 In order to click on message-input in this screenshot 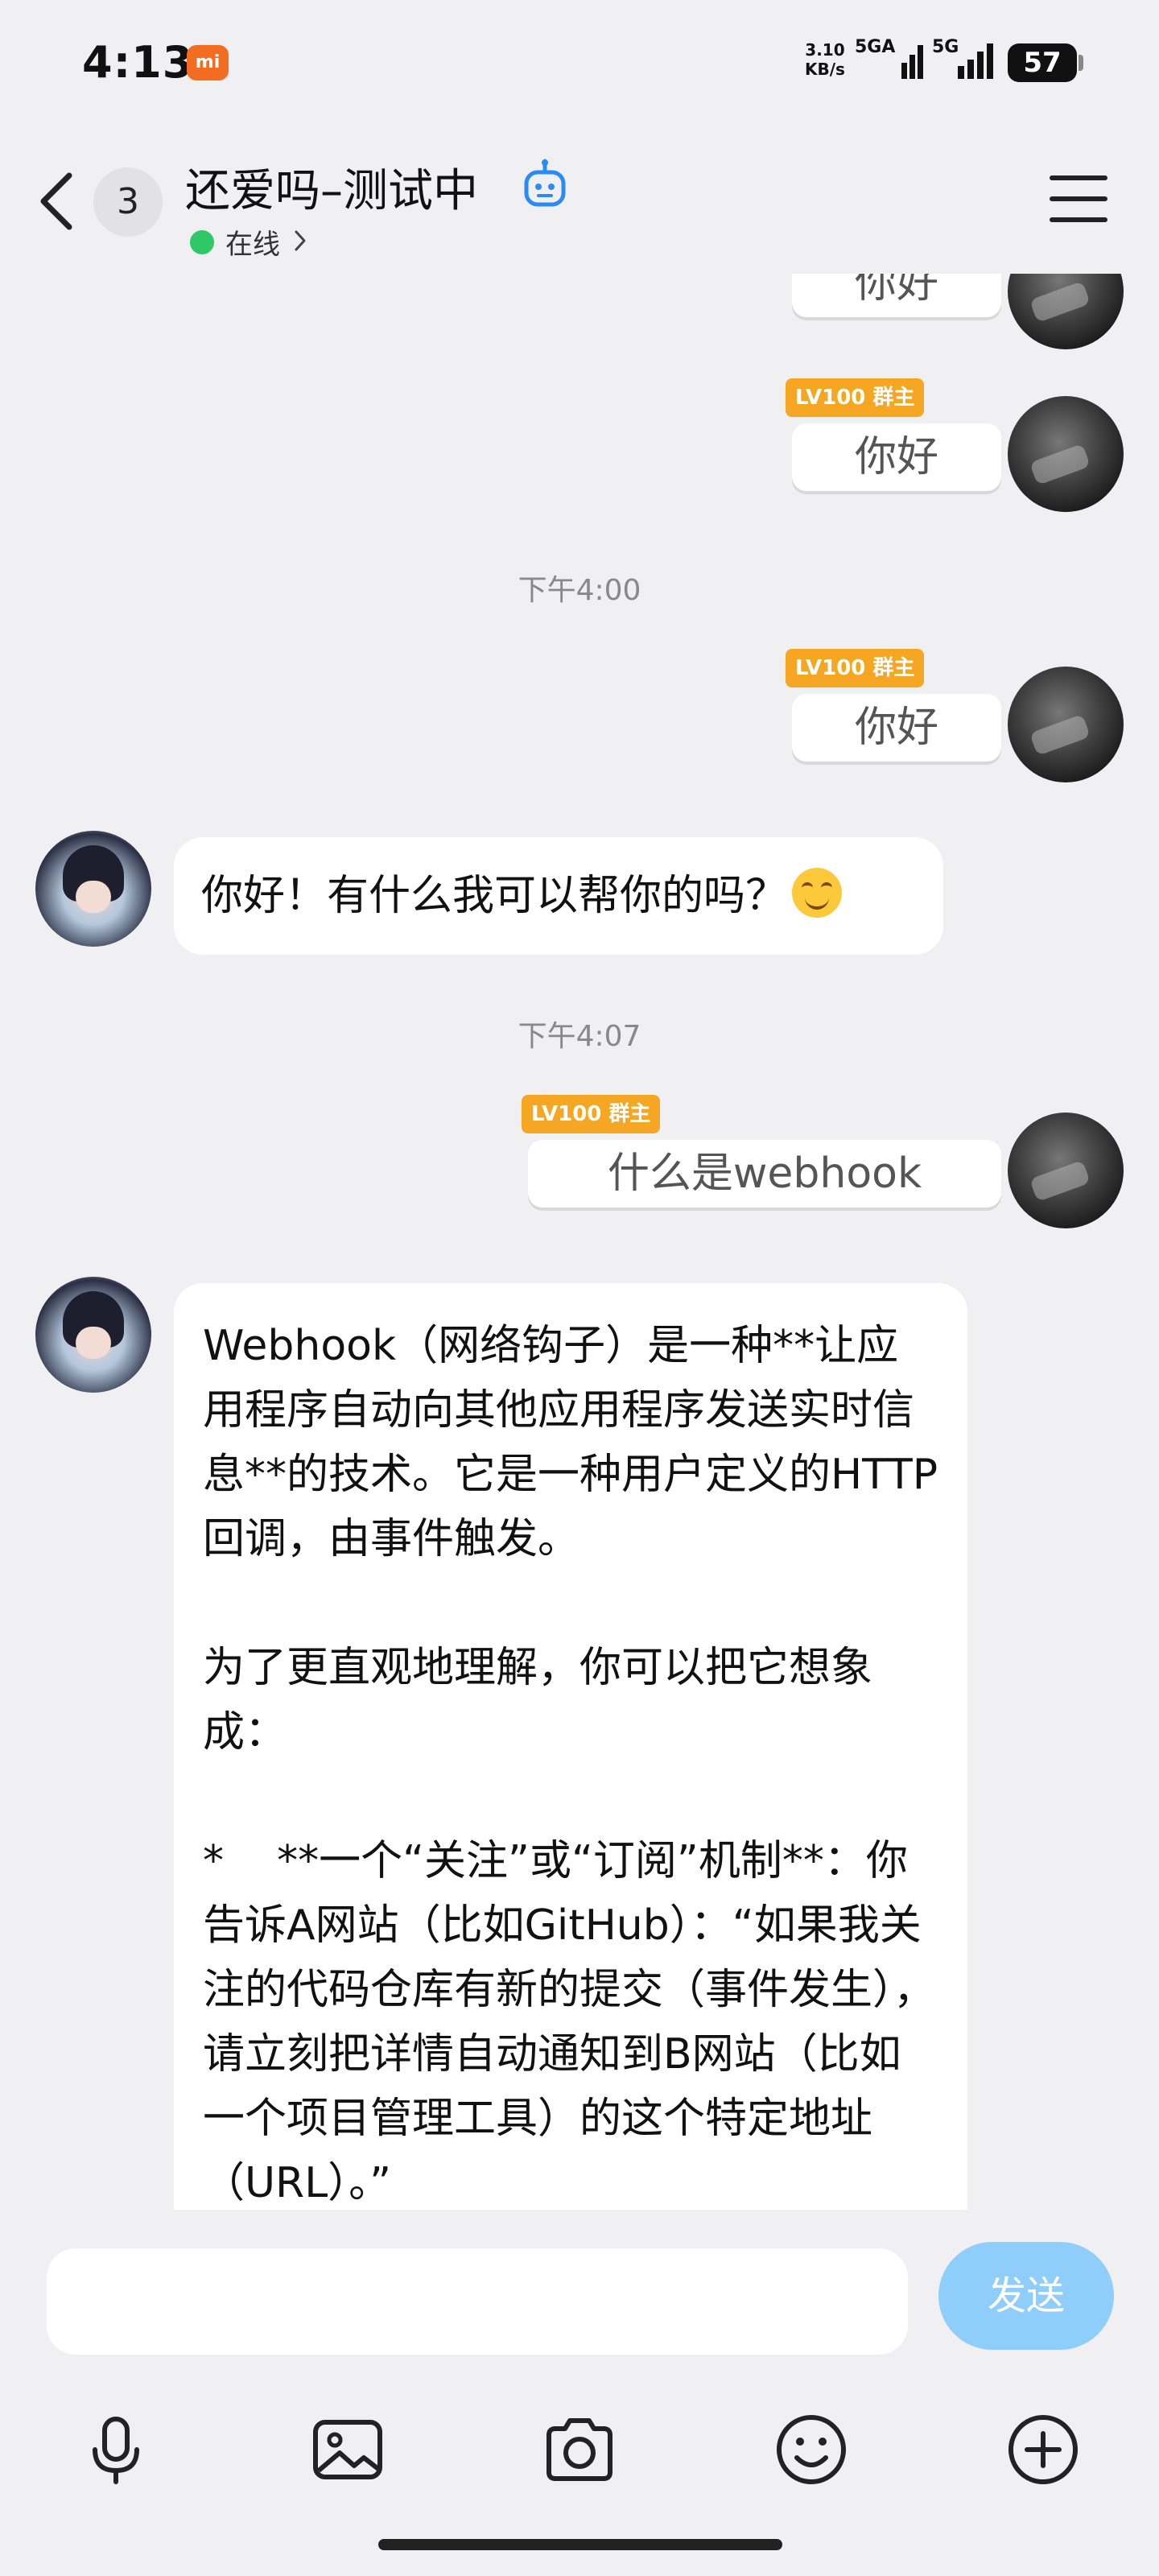, I will do `click(477, 2301)`.